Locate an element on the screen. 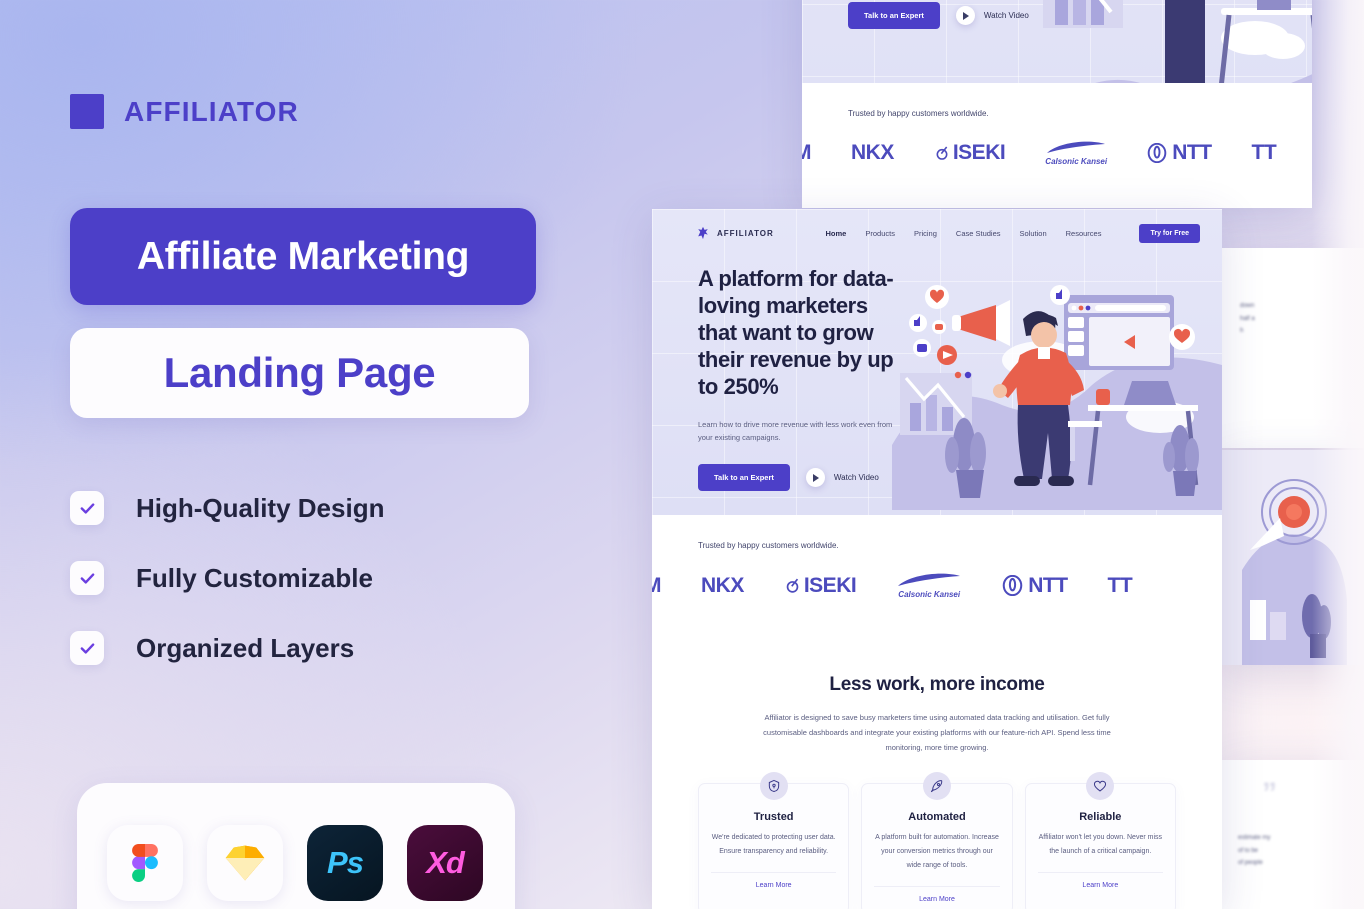 The image size is (1364, 909). brand-name: AFFILIATOR is located at coordinates (211, 111).